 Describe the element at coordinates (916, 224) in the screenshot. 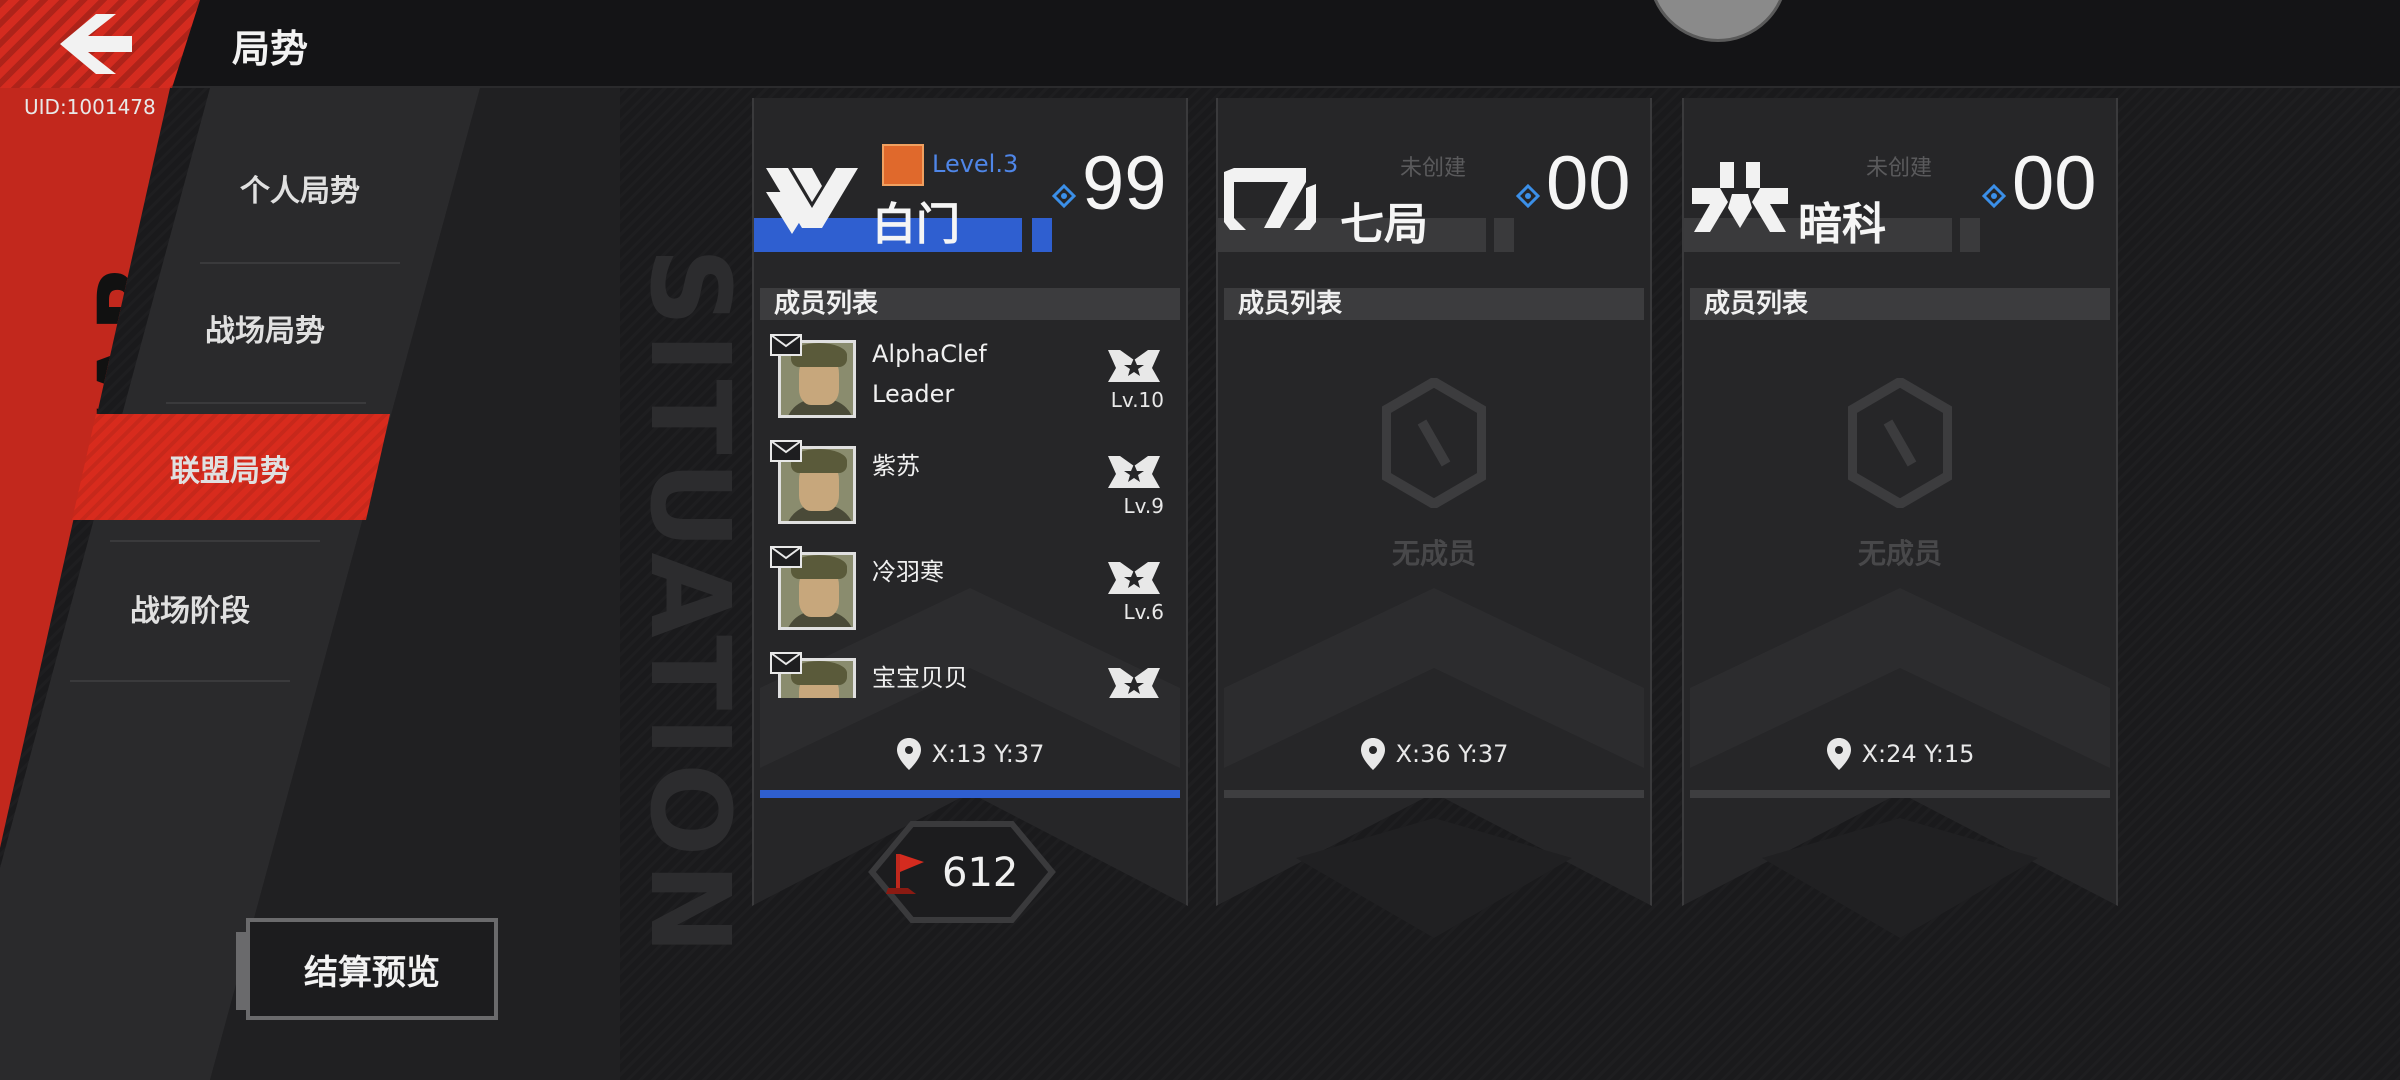

I see `faction-name: 白门` at that location.